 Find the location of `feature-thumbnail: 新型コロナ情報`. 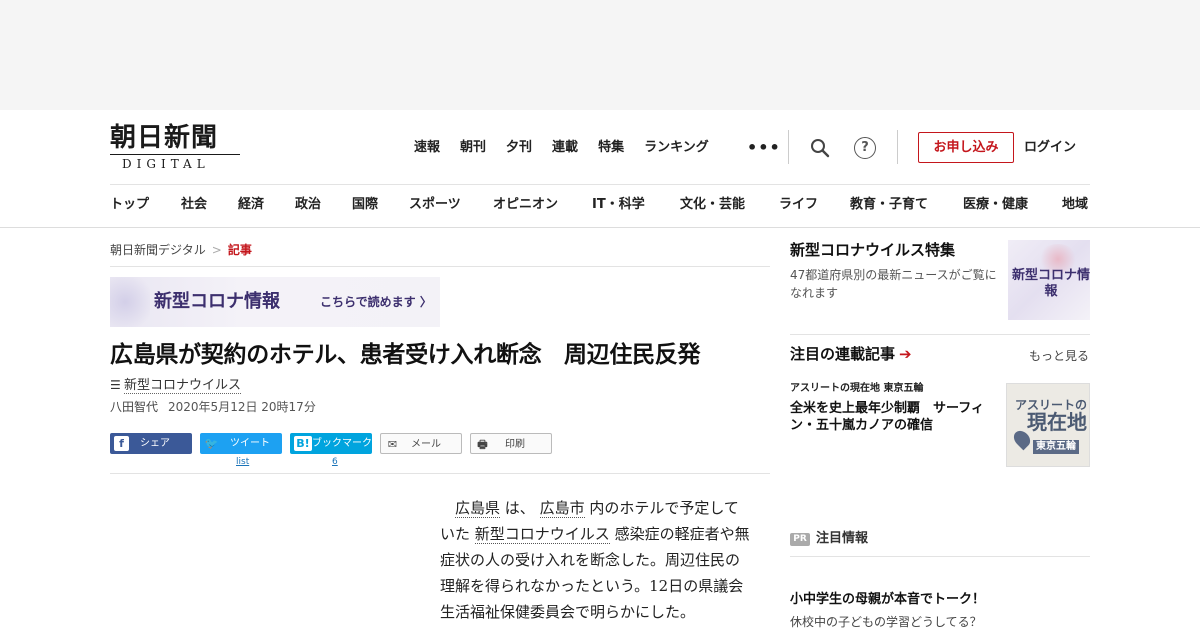

feature-thumbnail: 新型コロナ情報 is located at coordinates (1049, 280).